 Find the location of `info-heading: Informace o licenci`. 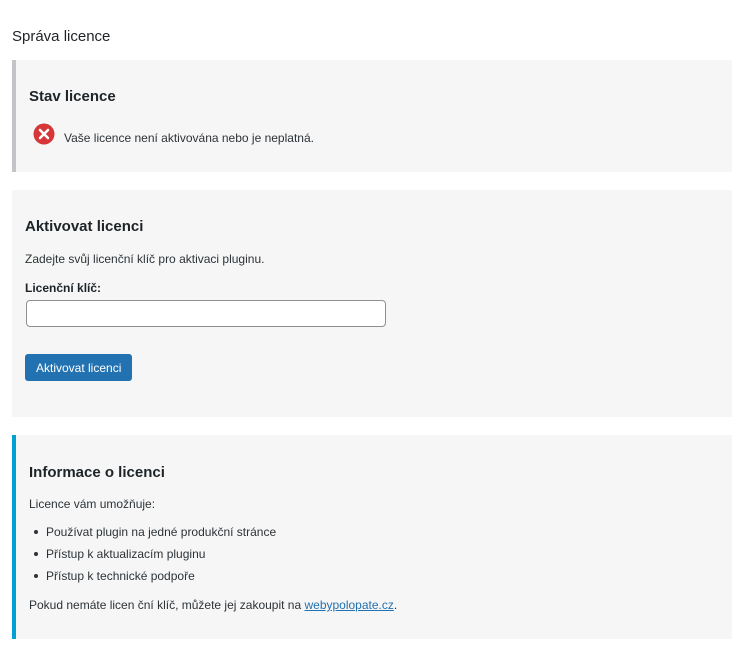

info-heading: Informace o licenci is located at coordinates (97, 472).